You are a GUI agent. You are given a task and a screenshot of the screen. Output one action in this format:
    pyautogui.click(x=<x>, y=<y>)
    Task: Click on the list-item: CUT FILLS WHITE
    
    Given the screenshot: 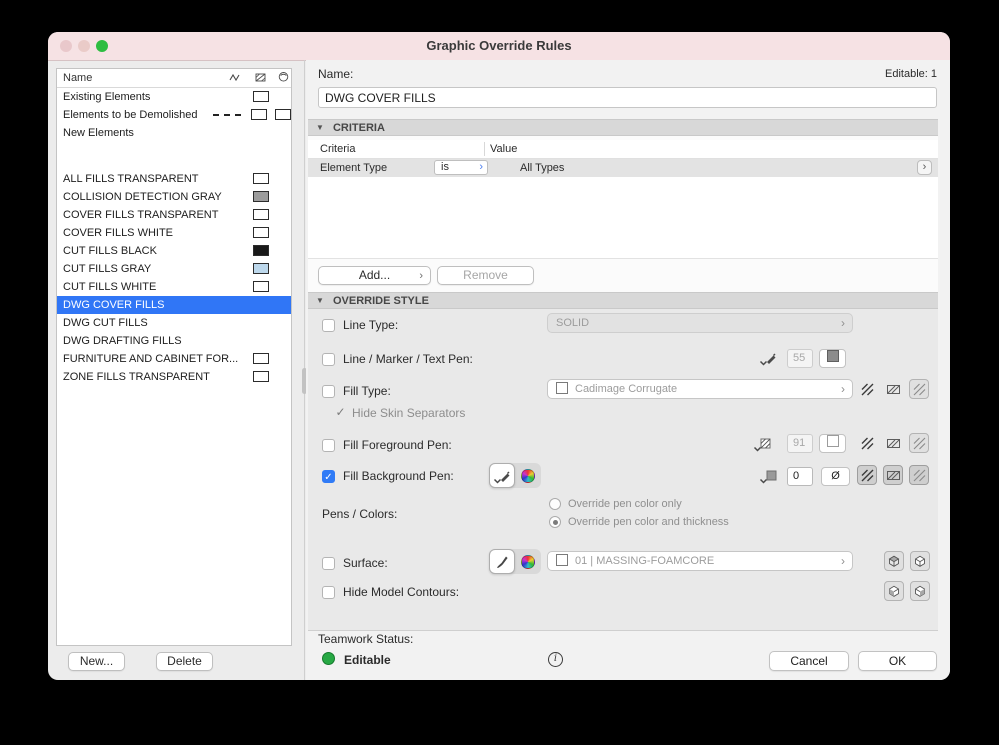 What is the action you would take?
    pyautogui.click(x=174, y=287)
    